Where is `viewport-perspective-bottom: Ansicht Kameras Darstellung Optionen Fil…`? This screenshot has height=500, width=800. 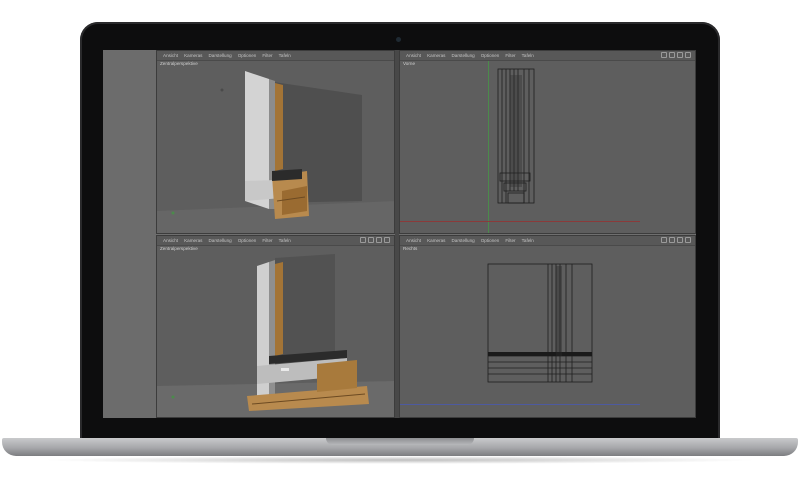
viewport-perspective-bottom: Ansicht Kameras Darstellung Optionen Fil… is located at coordinates (275, 326).